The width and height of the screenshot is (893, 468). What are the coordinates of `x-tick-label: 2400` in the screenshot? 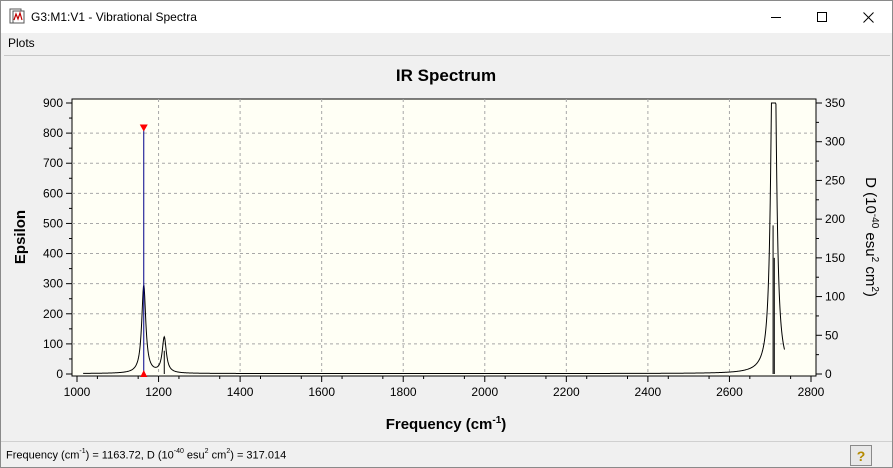 It's located at (648, 392).